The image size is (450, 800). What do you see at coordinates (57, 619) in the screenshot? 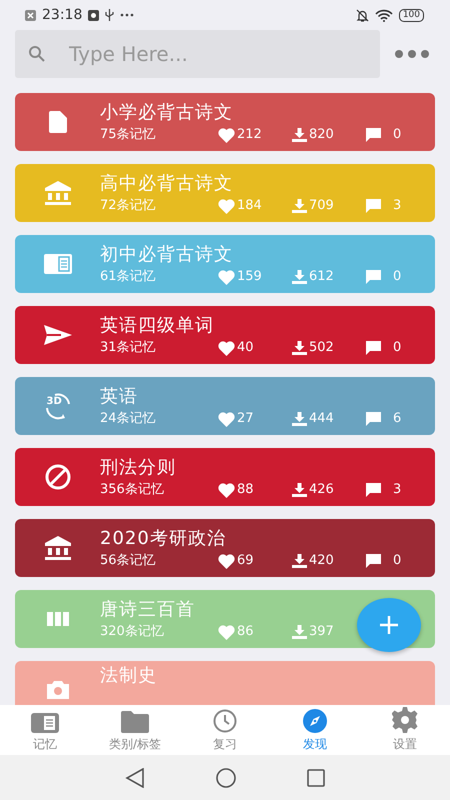
I see `columns-icon` at bounding box center [57, 619].